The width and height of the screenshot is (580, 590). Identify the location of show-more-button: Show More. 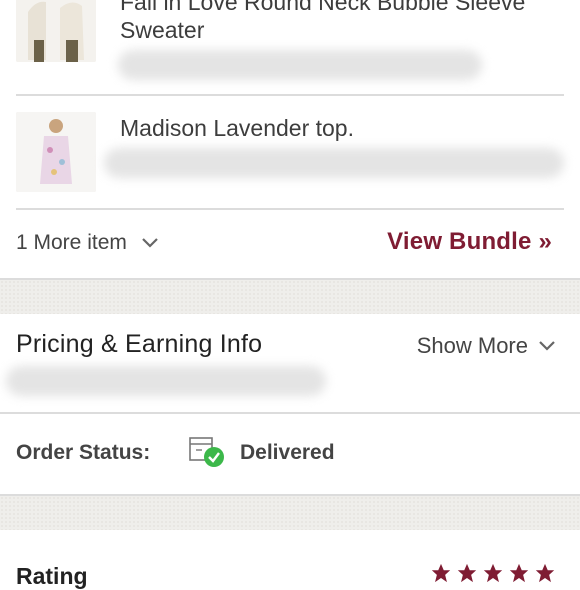
(486, 346).